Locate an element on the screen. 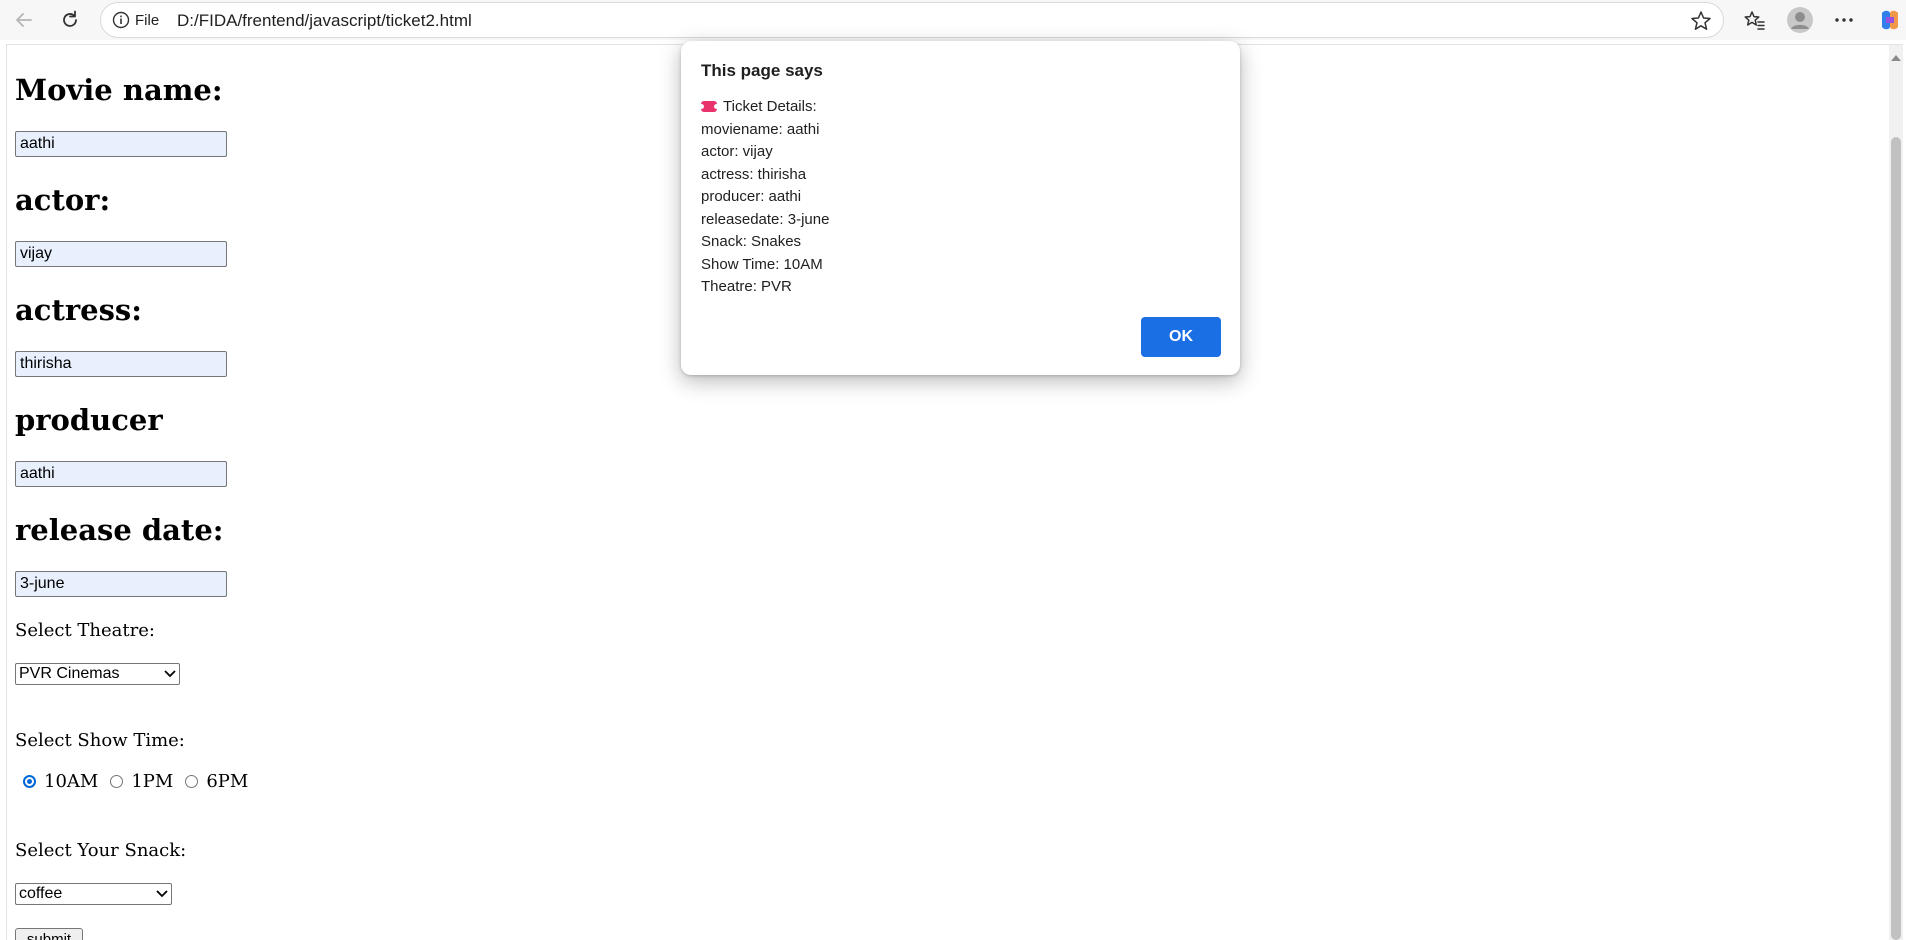  producer-heading: producer is located at coordinates (89, 420).